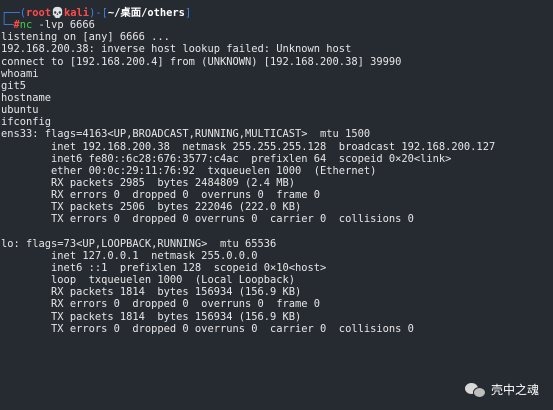  Describe the element at coordinates (129, 255) in the screenshot. I see `output-line: inet 127.0.0.1 netmask 255.0.0.0` at that location.